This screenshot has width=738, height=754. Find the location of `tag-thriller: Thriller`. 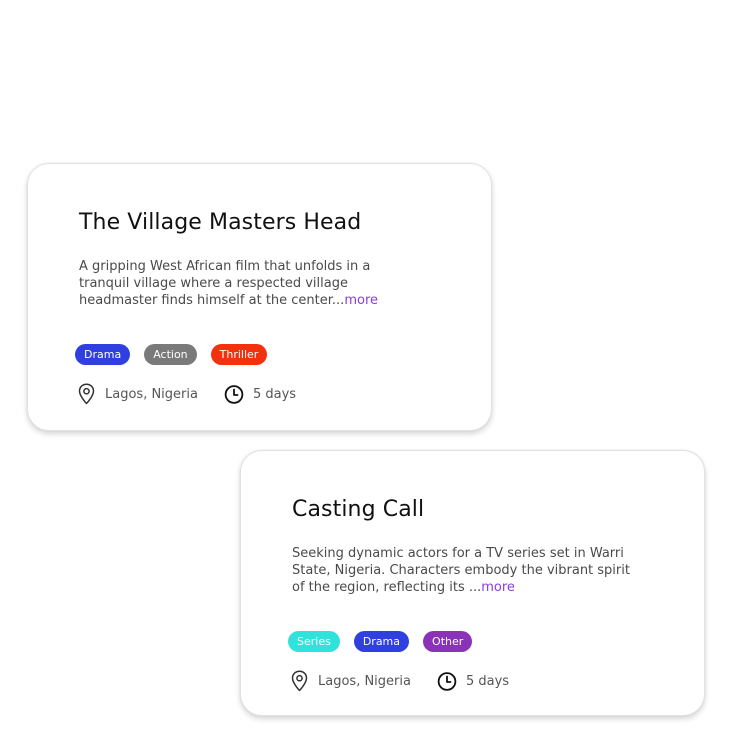

tag-thriller: Thriller is located at coordinates (239, 354).